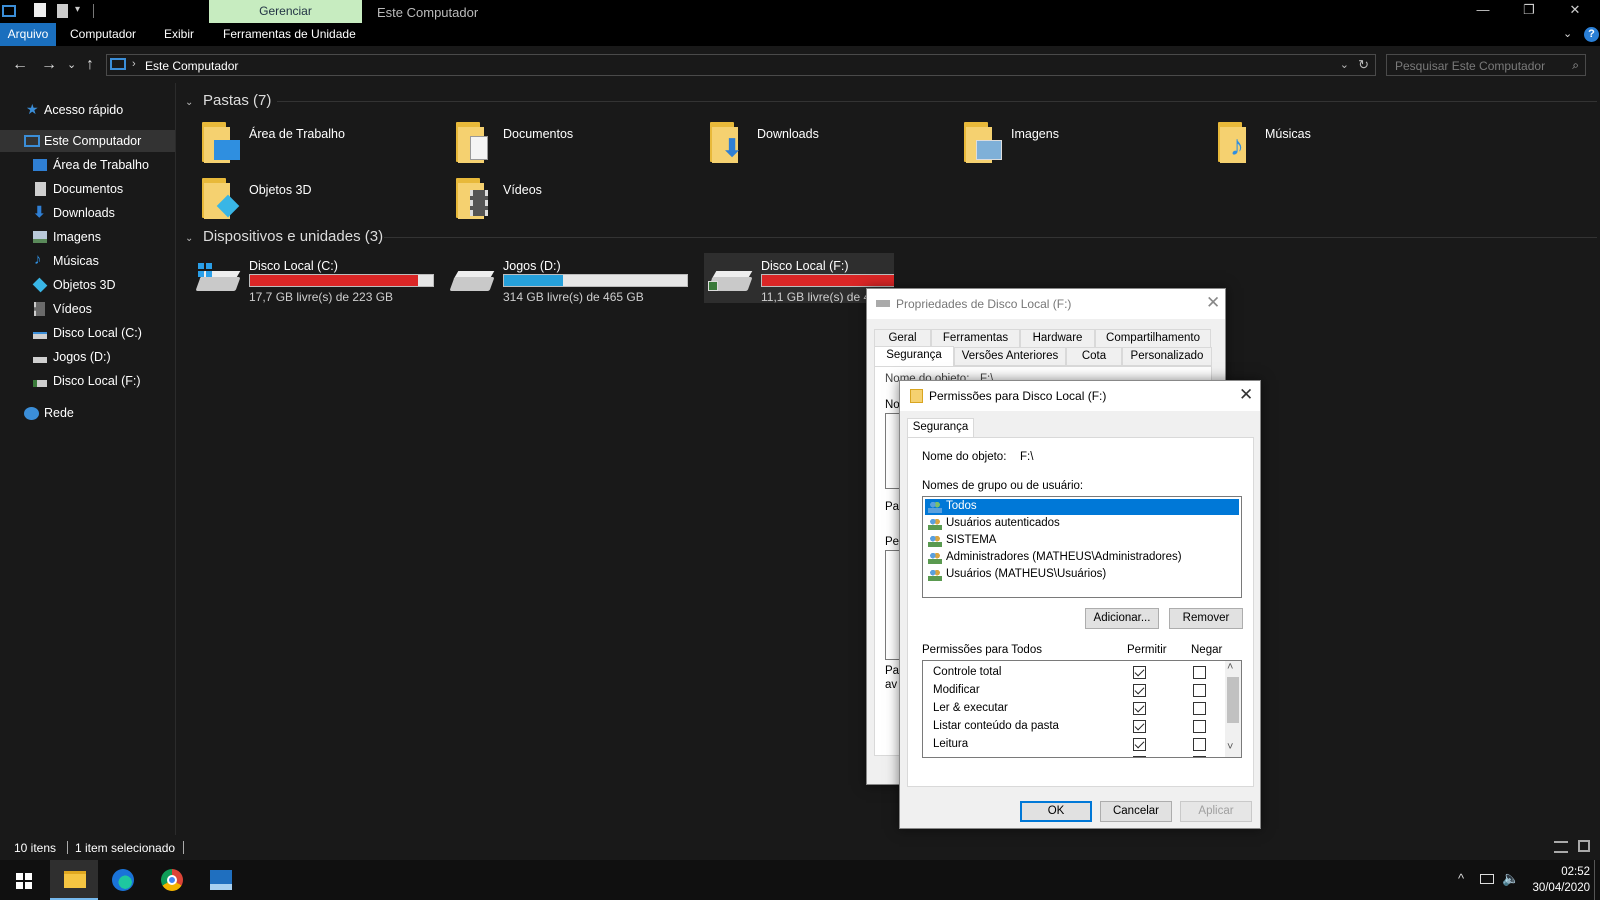 Image resolution: width=1600 pixels, height=900 pixels. What do you see at coordinates (320, 145) in the screenshot?
I see `folder-area-de-trabalho: Área de Trabalho` at bounding box center [320, 145].